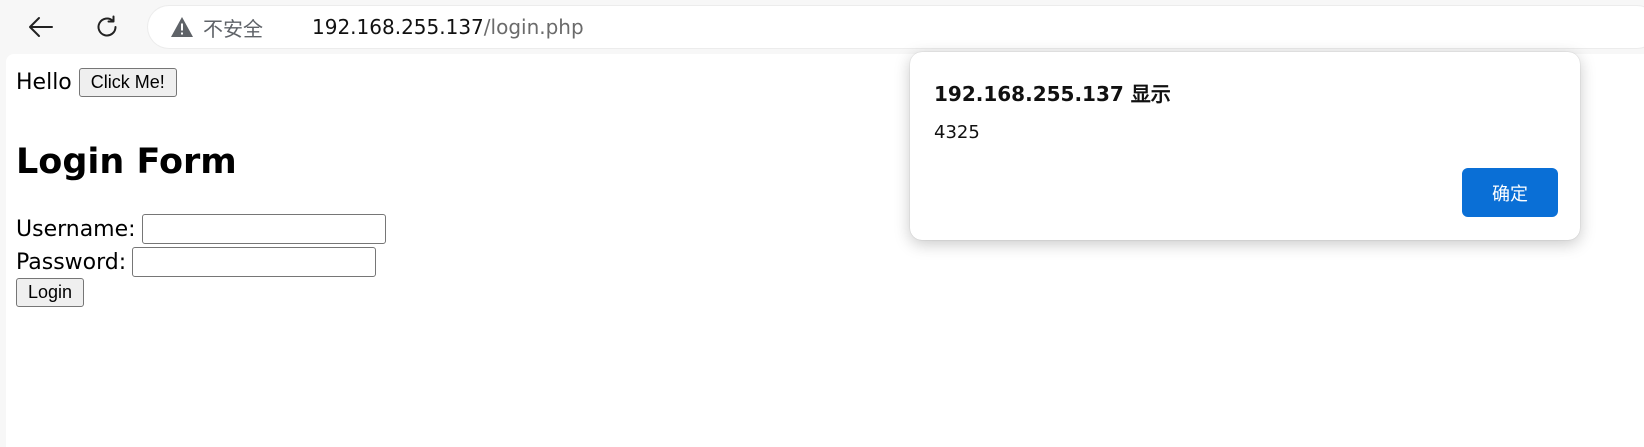 The width and height of the screenshot is (1644, 447). I want to click on username-label: Username:, so click(76, 229).